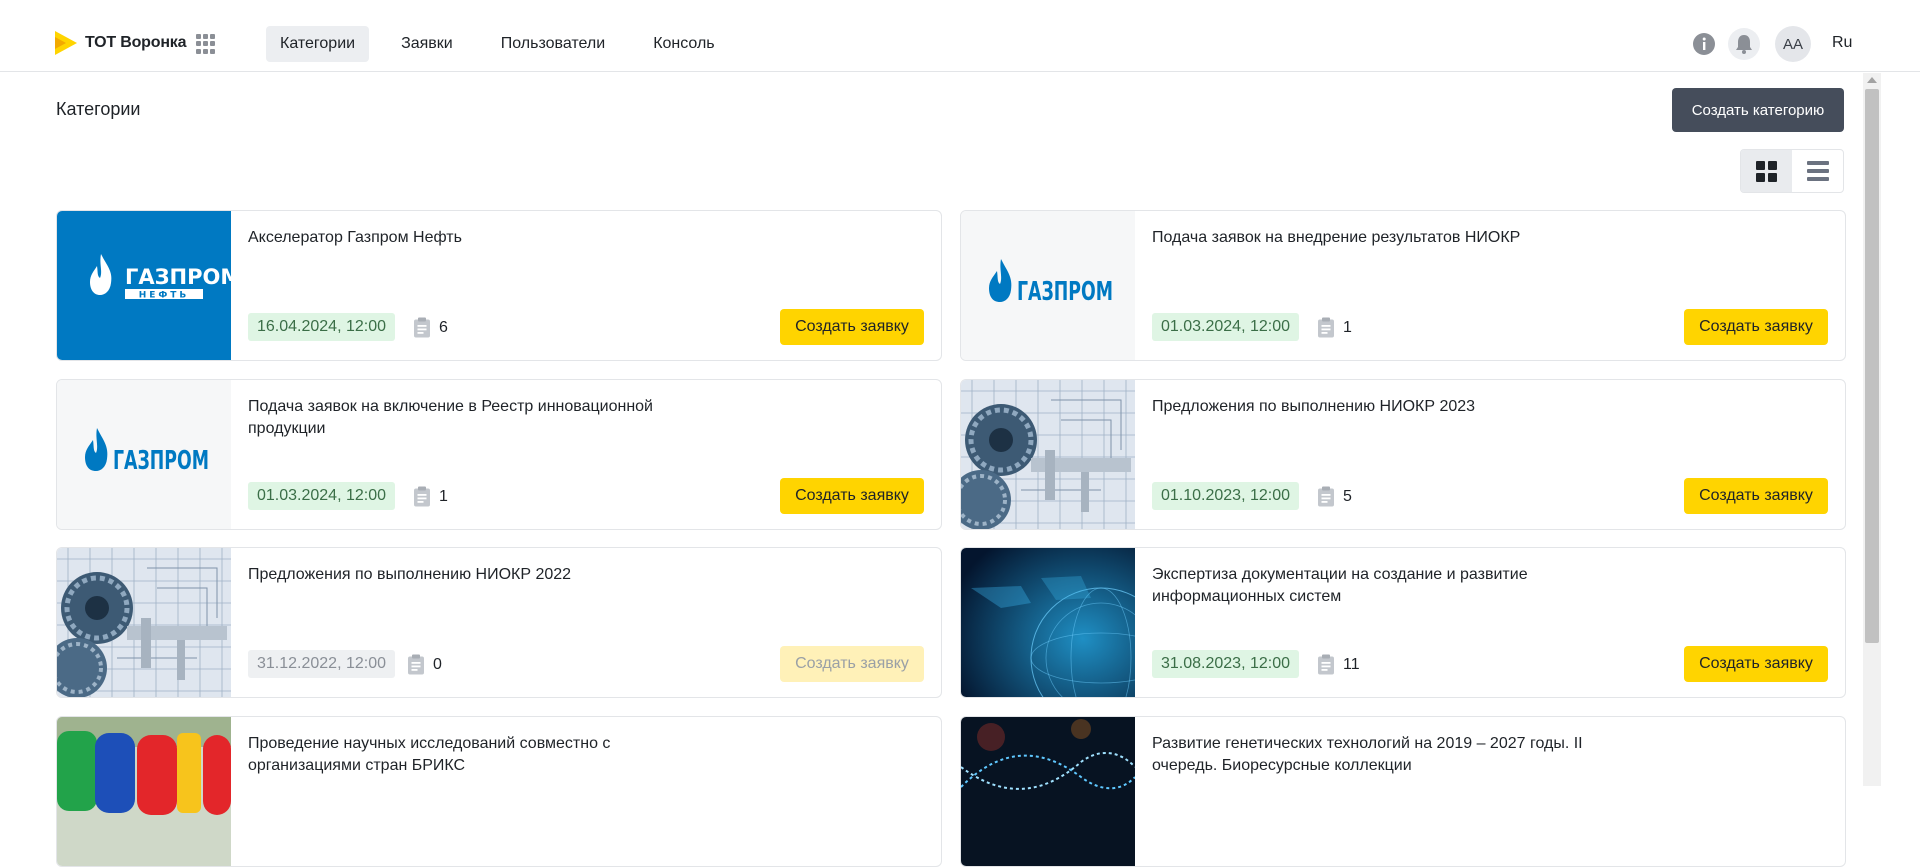  I want to click on nav-console: Консоль, so click(683, 44).